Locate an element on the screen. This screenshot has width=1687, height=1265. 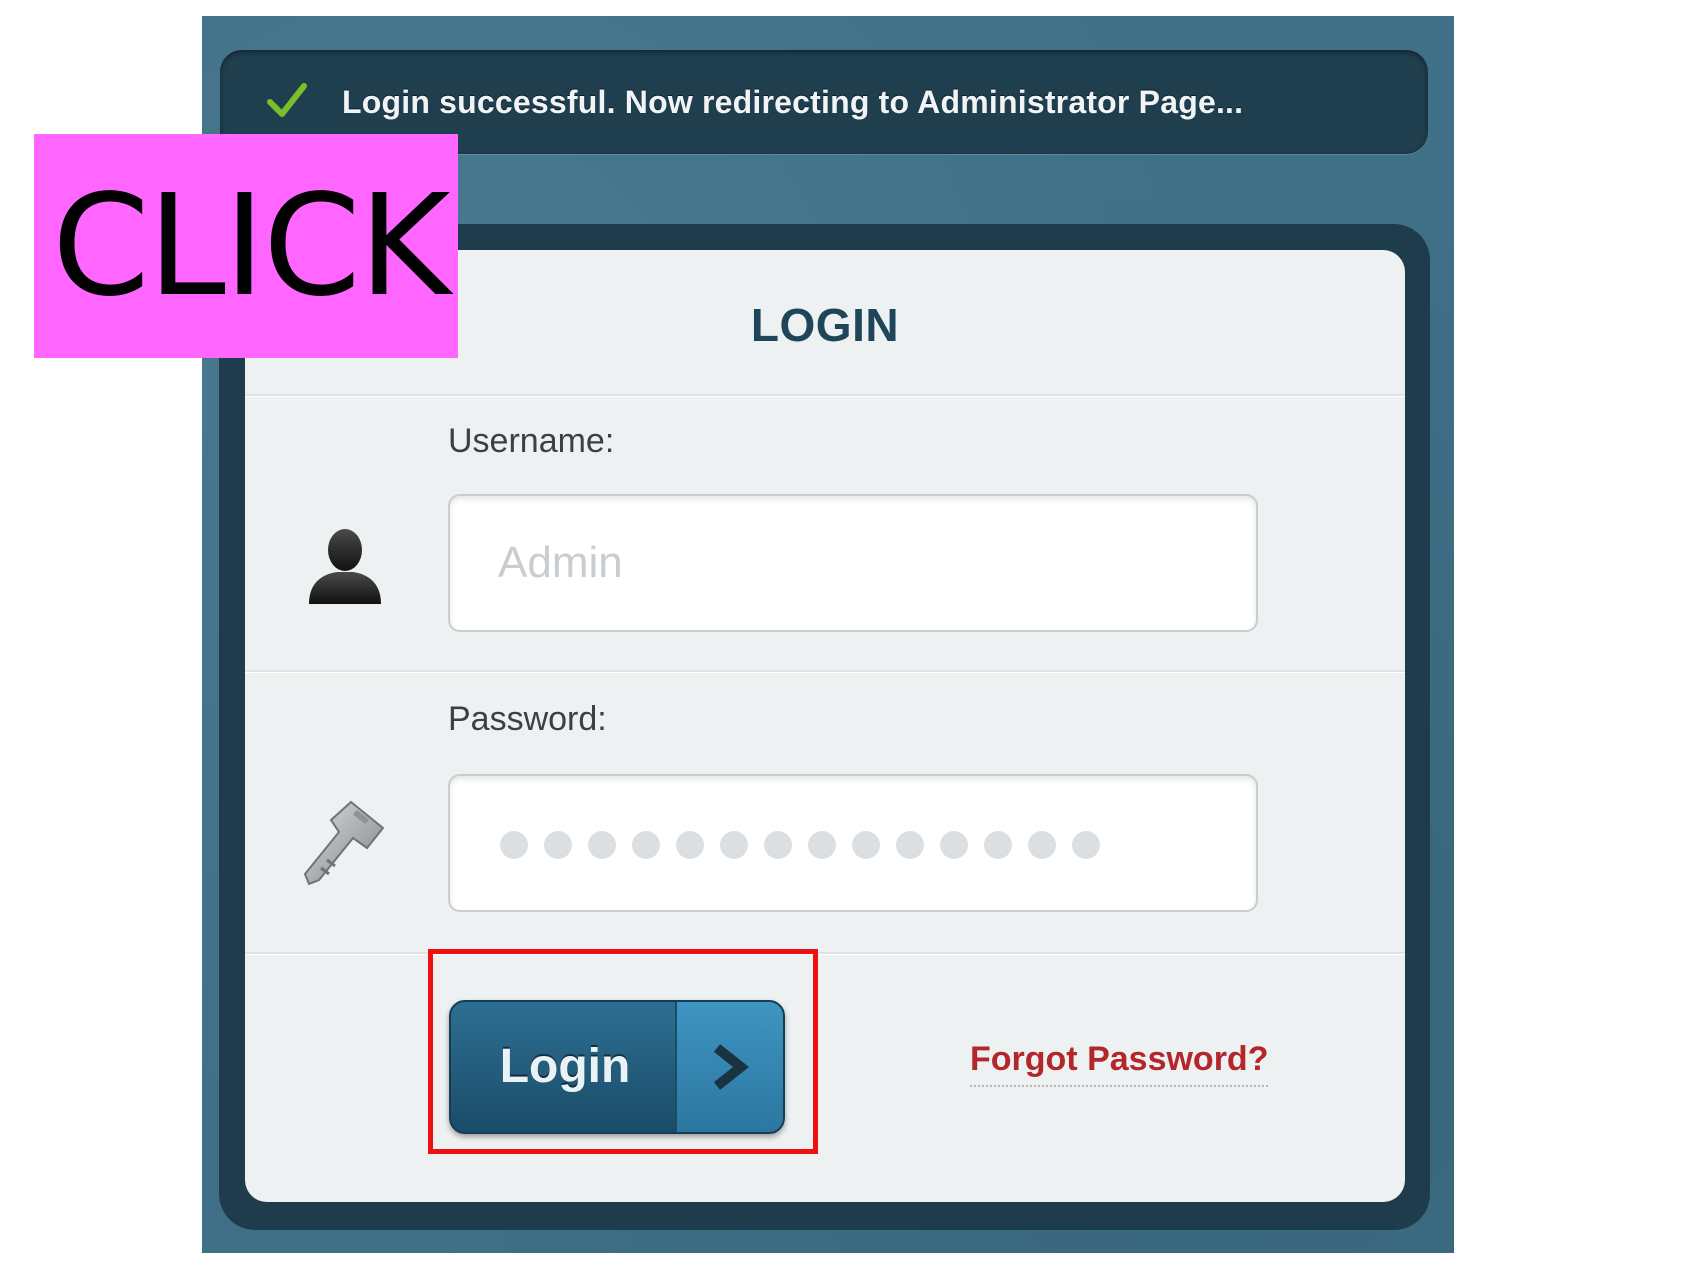
password-label: Password: is located at coordinates (527, 719).